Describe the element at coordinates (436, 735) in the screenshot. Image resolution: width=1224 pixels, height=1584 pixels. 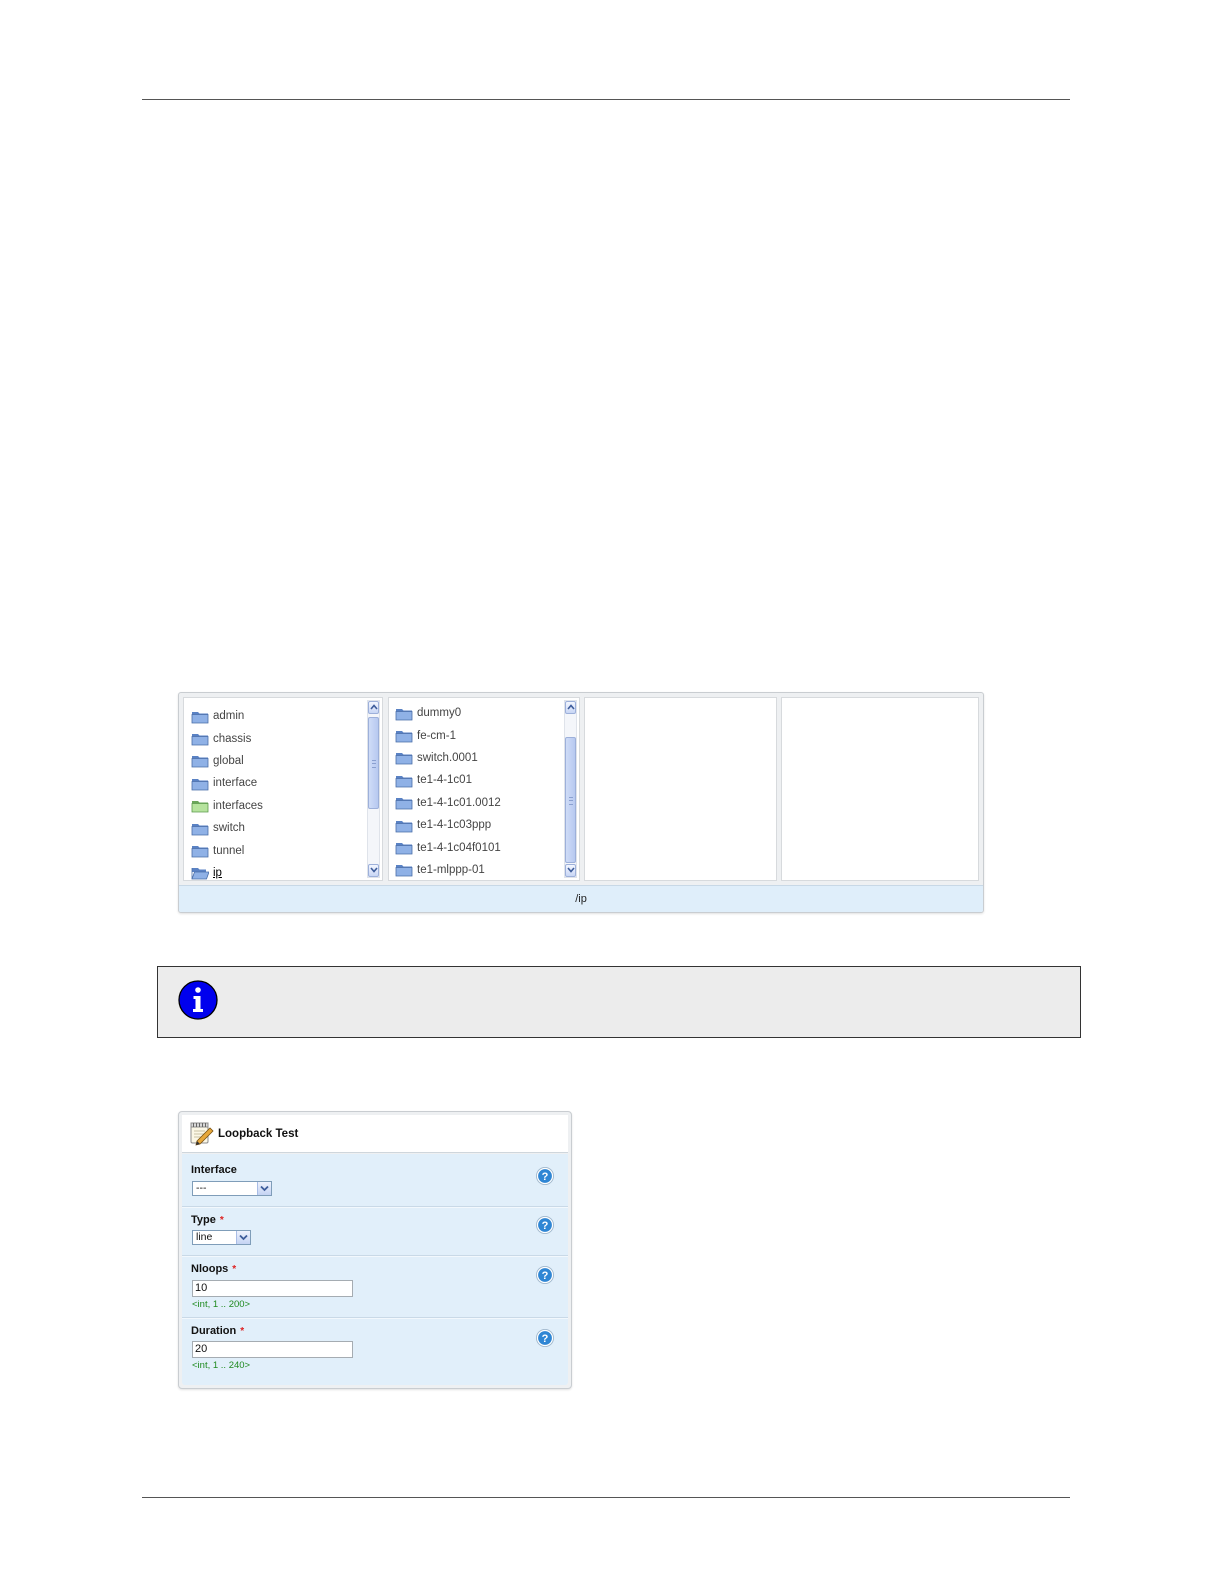
I see `folder-item-label: fe-cm-1` at that location.